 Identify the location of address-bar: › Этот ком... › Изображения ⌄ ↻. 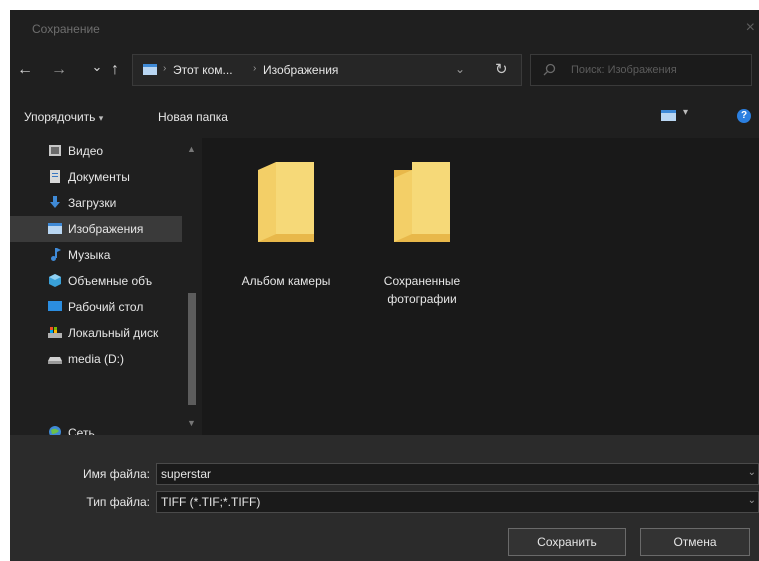
(327, 70).